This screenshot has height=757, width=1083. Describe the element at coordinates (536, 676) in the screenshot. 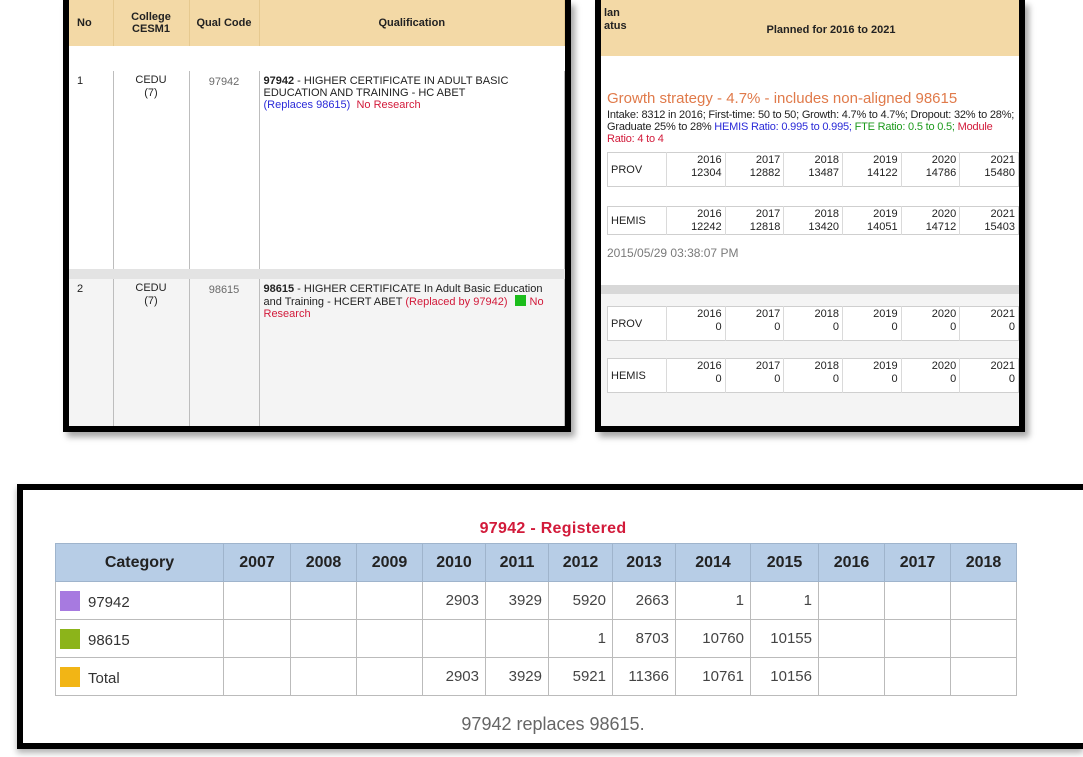

I see `table-row: Total 2903 3929 5921 11366 10761 10156` at that location.